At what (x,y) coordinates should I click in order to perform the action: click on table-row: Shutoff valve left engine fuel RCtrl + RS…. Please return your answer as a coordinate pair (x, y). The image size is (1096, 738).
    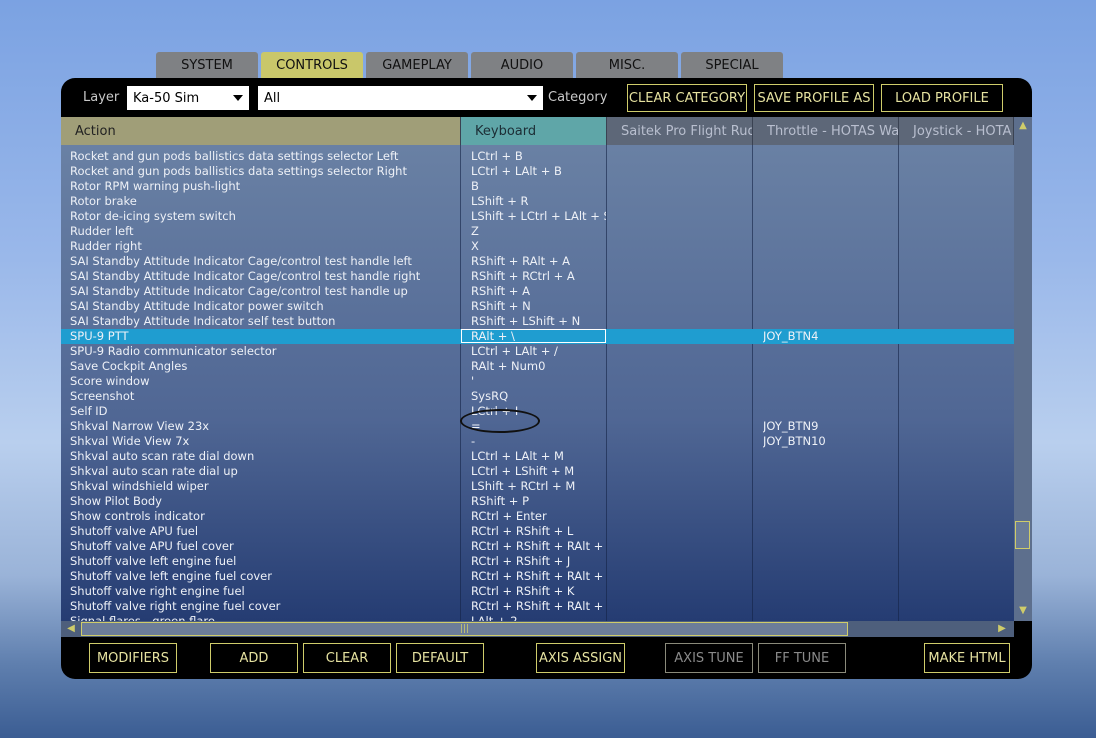
    Looking at the image, I should click on (537, 561).